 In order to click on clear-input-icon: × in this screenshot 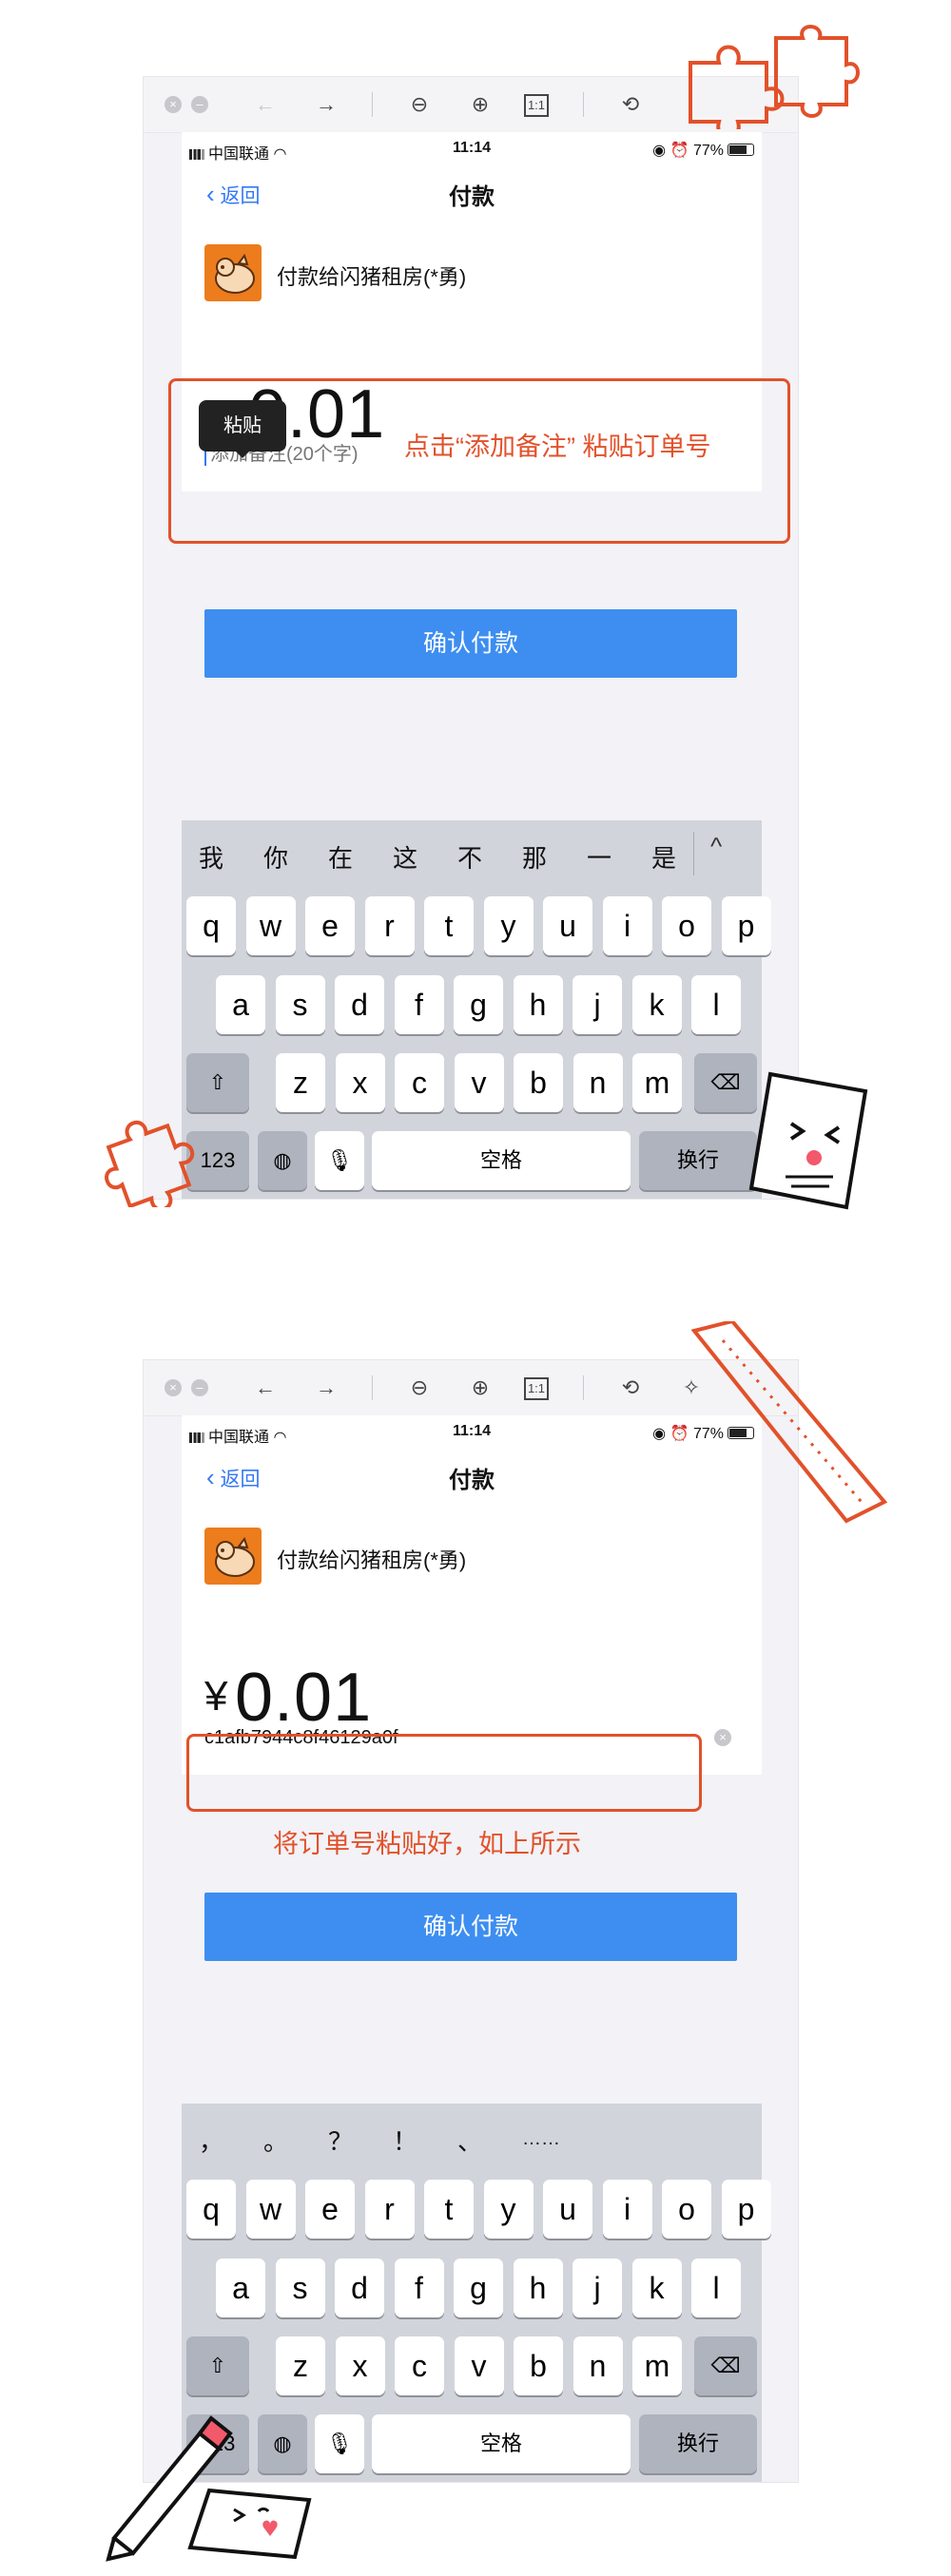, I will do `click(722, 1737)`.